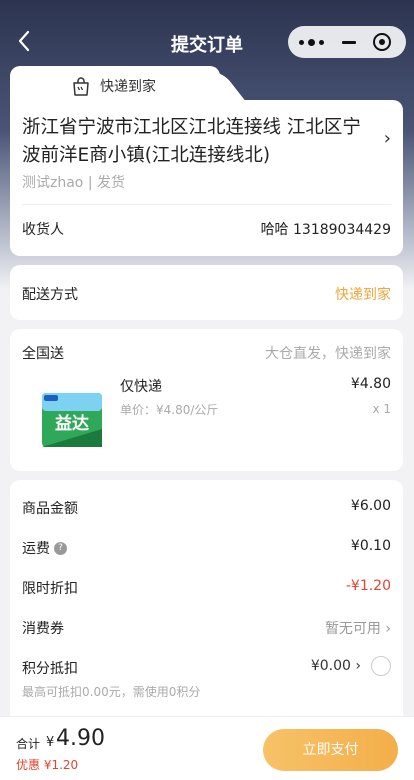 Image resolution: width=414 pixels, height=780 pixels. Describe the element at coordinates (50, 589) in the screenshot. I see `flash-label: 限时折扣` at that location.